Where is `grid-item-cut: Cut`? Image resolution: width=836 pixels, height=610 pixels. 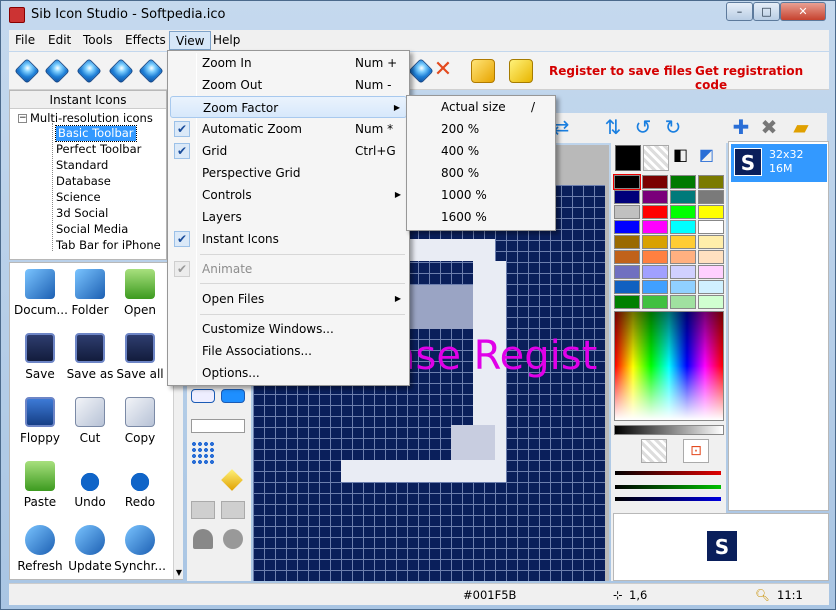
grid-item-cut: Cut is located at coordinates (90, 423).